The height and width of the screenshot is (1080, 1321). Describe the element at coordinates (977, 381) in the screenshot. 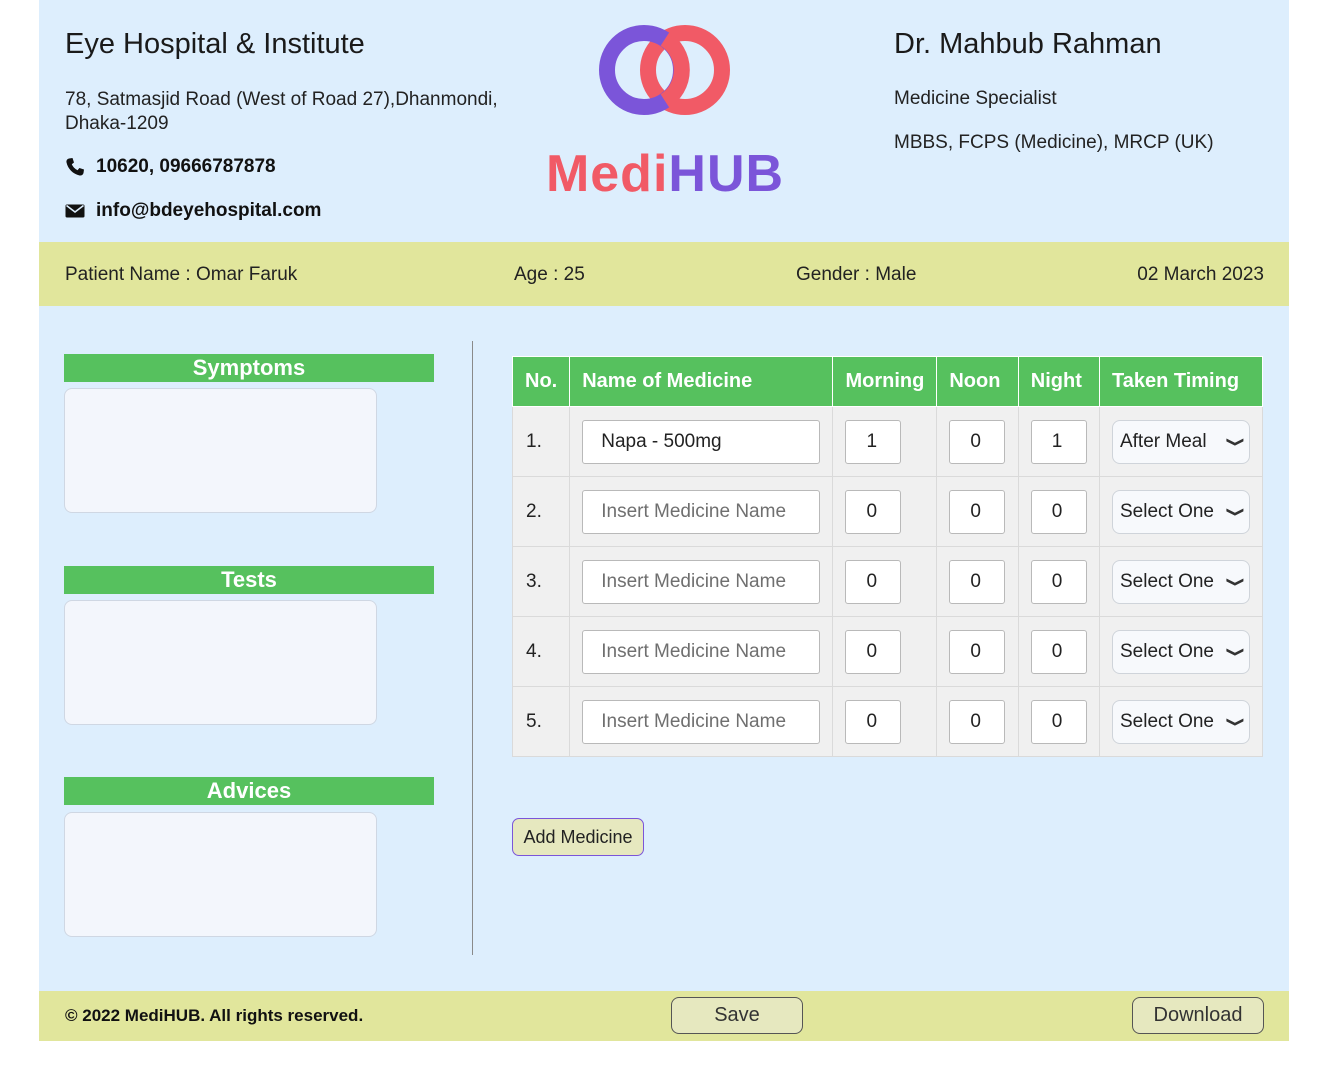

I see `header-noon: Noon` at that location.